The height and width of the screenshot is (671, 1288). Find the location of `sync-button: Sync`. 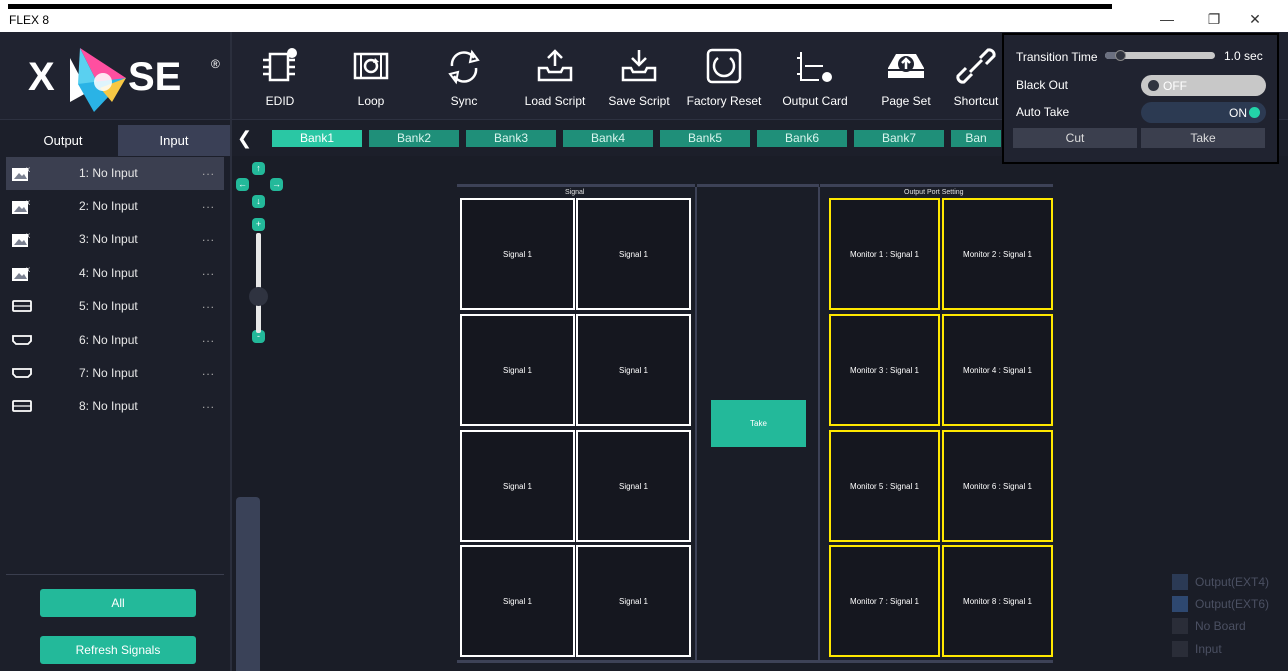

sync-button: Sync is located at coordinates (464, 78).